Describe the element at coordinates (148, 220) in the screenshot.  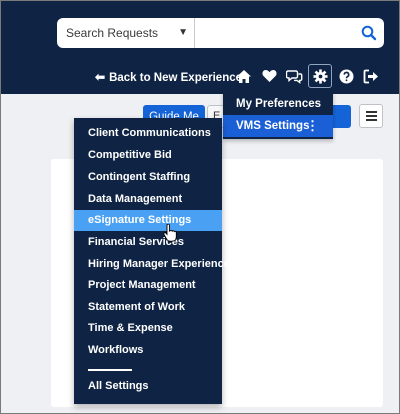
I see `submenu-item-highlighted: eSignature Settings` at that location.